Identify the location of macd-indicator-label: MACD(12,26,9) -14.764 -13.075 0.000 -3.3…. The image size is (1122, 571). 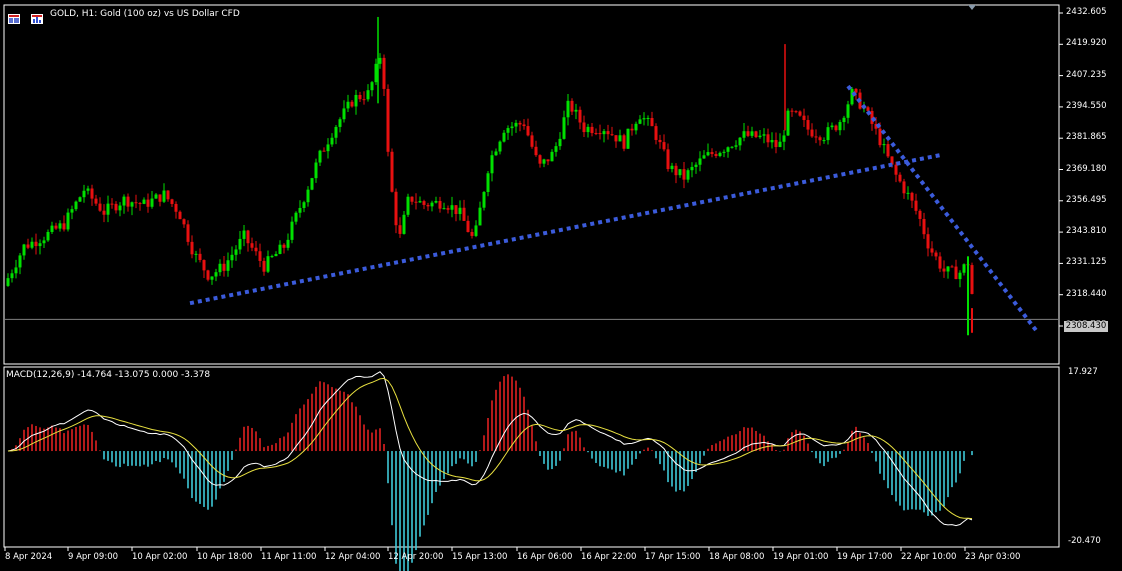
(108, 375).